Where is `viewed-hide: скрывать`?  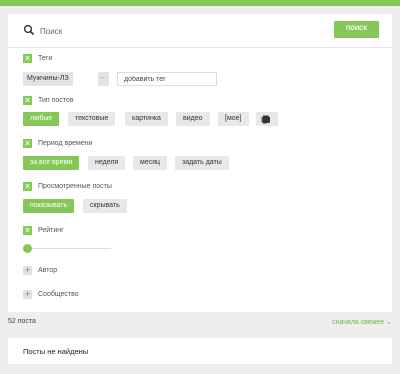
viewed-hide: скрывать is located at coordinates (105, 206).